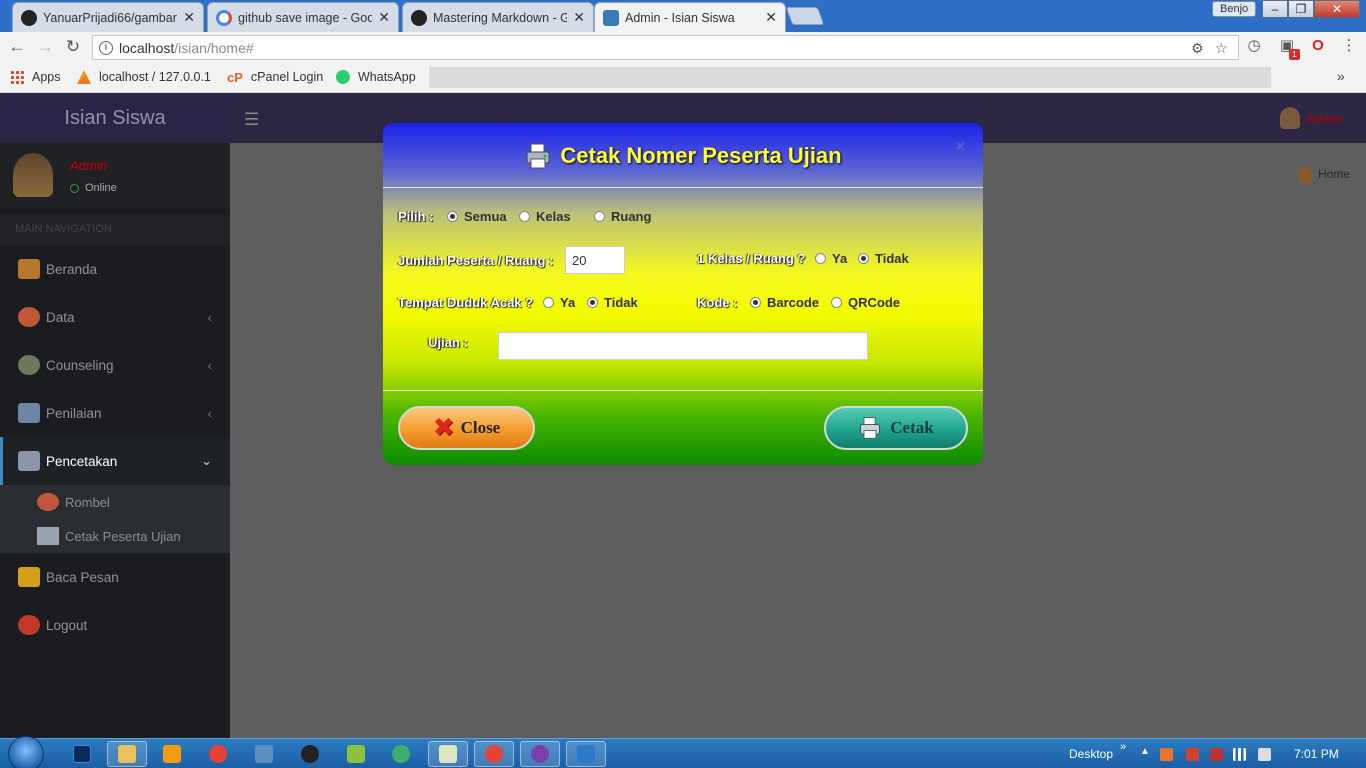 Image resolution: width=1366 pixels, height=768 pixels. What do you see at coordinates (559, 302) in the screenshot?
I see `acak-ya-radio: Ya` at bounding box center [559, 302].